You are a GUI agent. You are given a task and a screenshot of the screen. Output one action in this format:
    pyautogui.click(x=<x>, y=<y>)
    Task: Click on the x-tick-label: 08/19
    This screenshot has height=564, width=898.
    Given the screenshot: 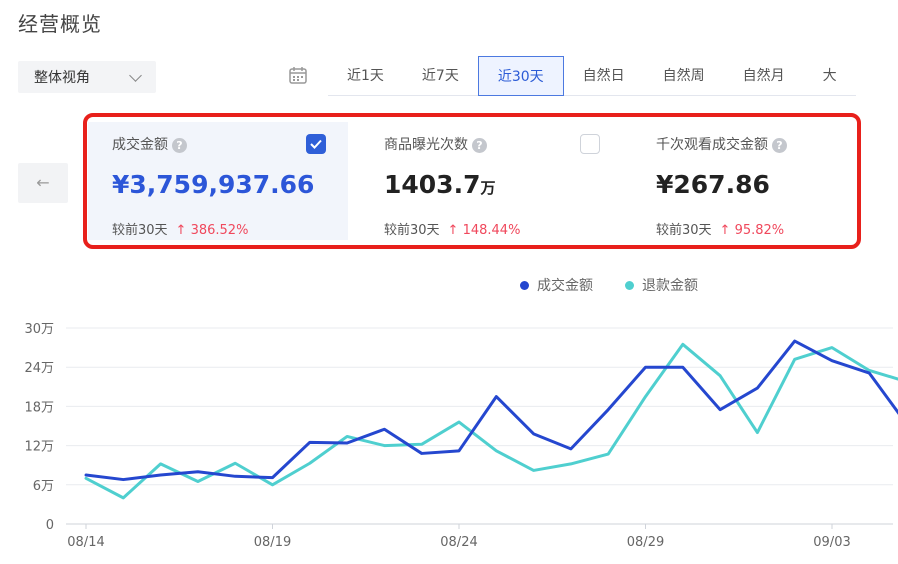 What is the action you would take?
    pyautogui.click(x=272, y=542)
    